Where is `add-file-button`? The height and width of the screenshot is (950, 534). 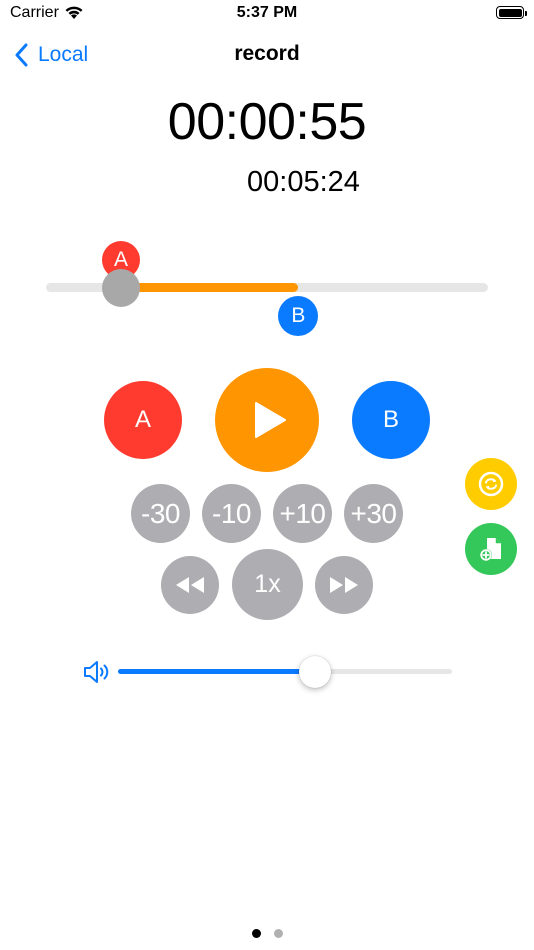
add-file-button is located at coordinates (491, 549).